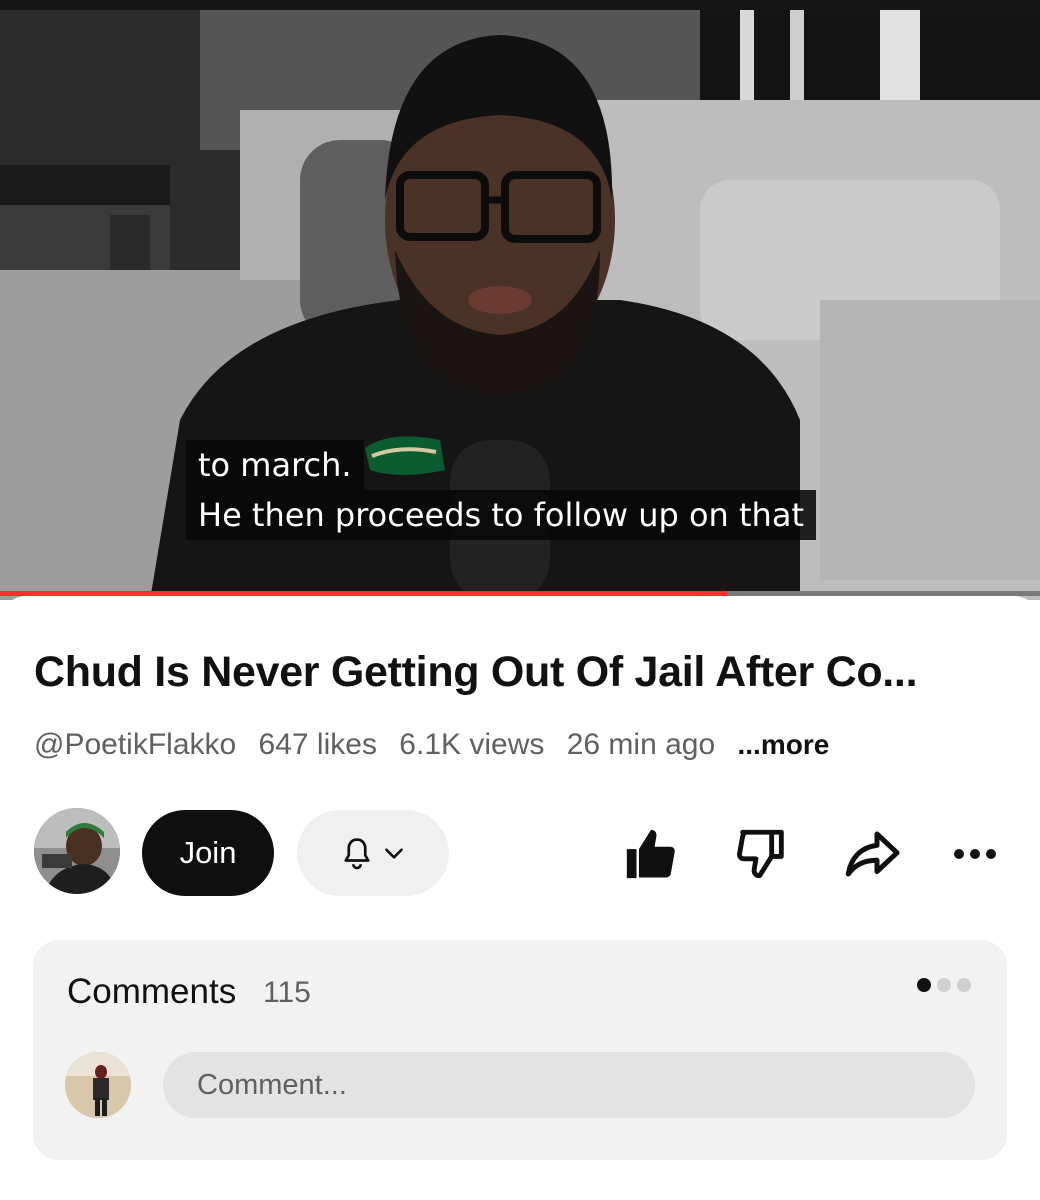 Image resolution: width=1040 pixels, height=1200 pixels. I want to click on share-icon, so click(872, 854).